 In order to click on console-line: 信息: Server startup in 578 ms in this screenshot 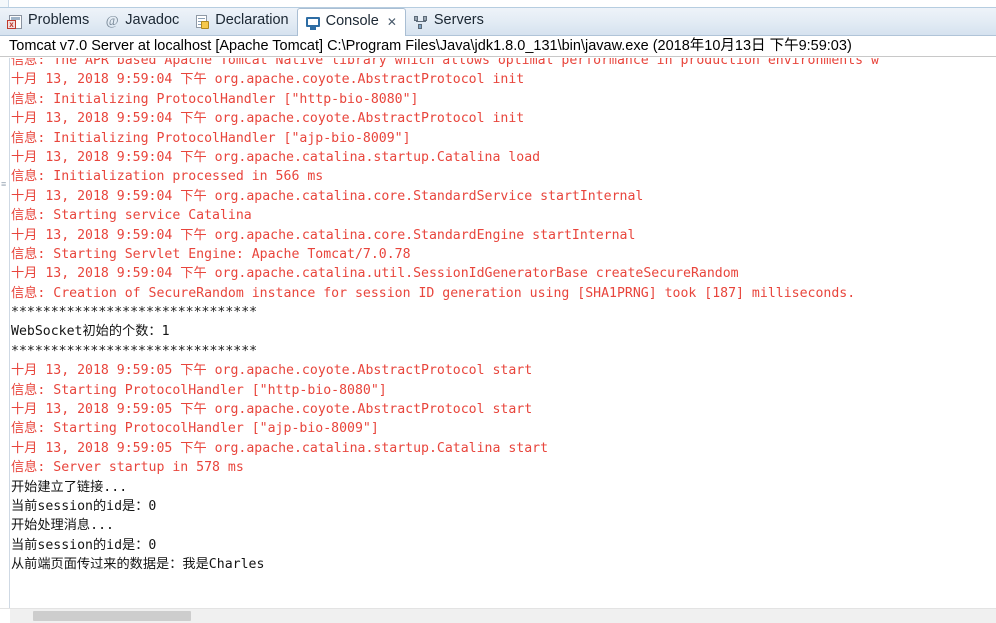, I will do `click(127, 468)`.